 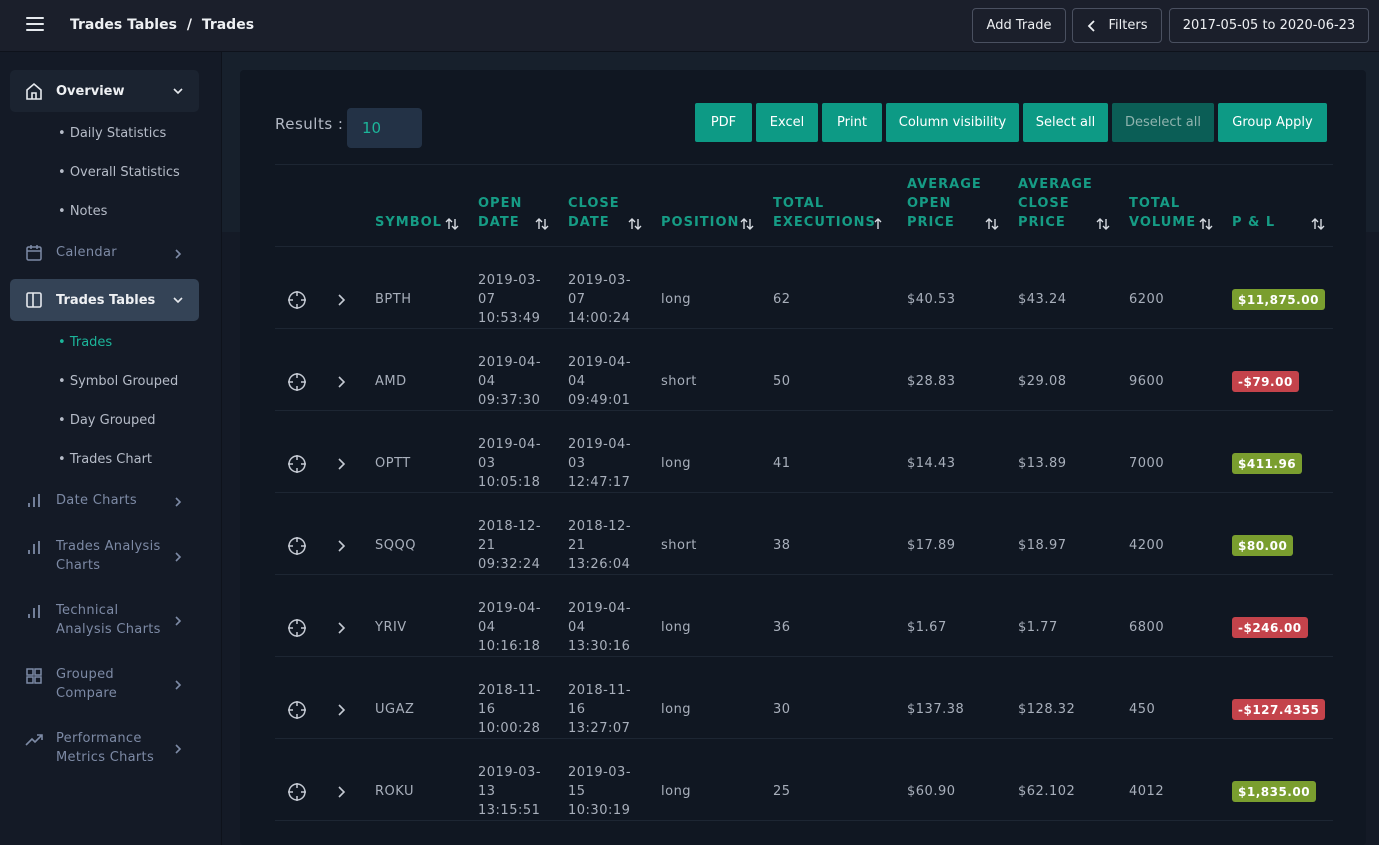 What do you see at coordinates (104, 91) in the screenshot?
I see `sidebar-item-overview: Overview` at bounding box center [104, 91].